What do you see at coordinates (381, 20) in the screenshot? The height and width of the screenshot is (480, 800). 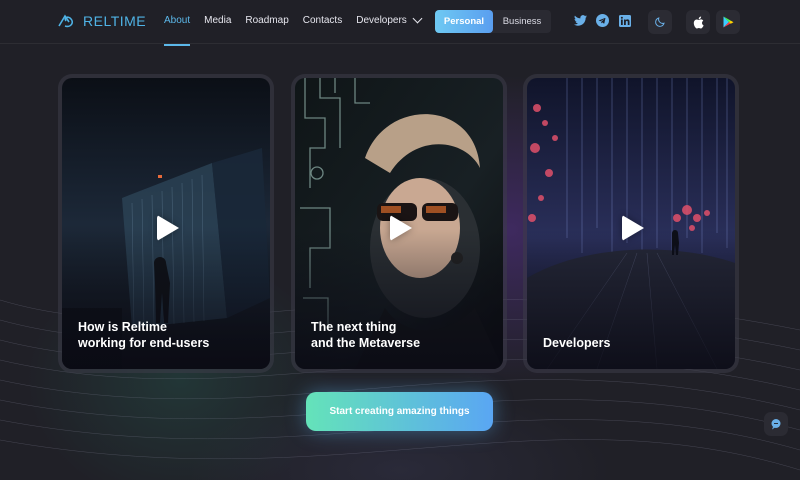 I see `nav-item-developers-label: Developers` at bounding box center [381, 20].